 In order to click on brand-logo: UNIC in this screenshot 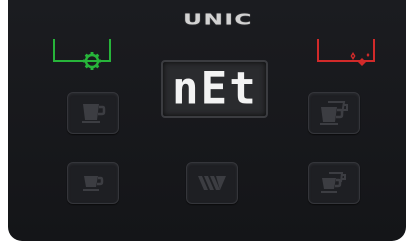, I will do `click(218, 19)`.